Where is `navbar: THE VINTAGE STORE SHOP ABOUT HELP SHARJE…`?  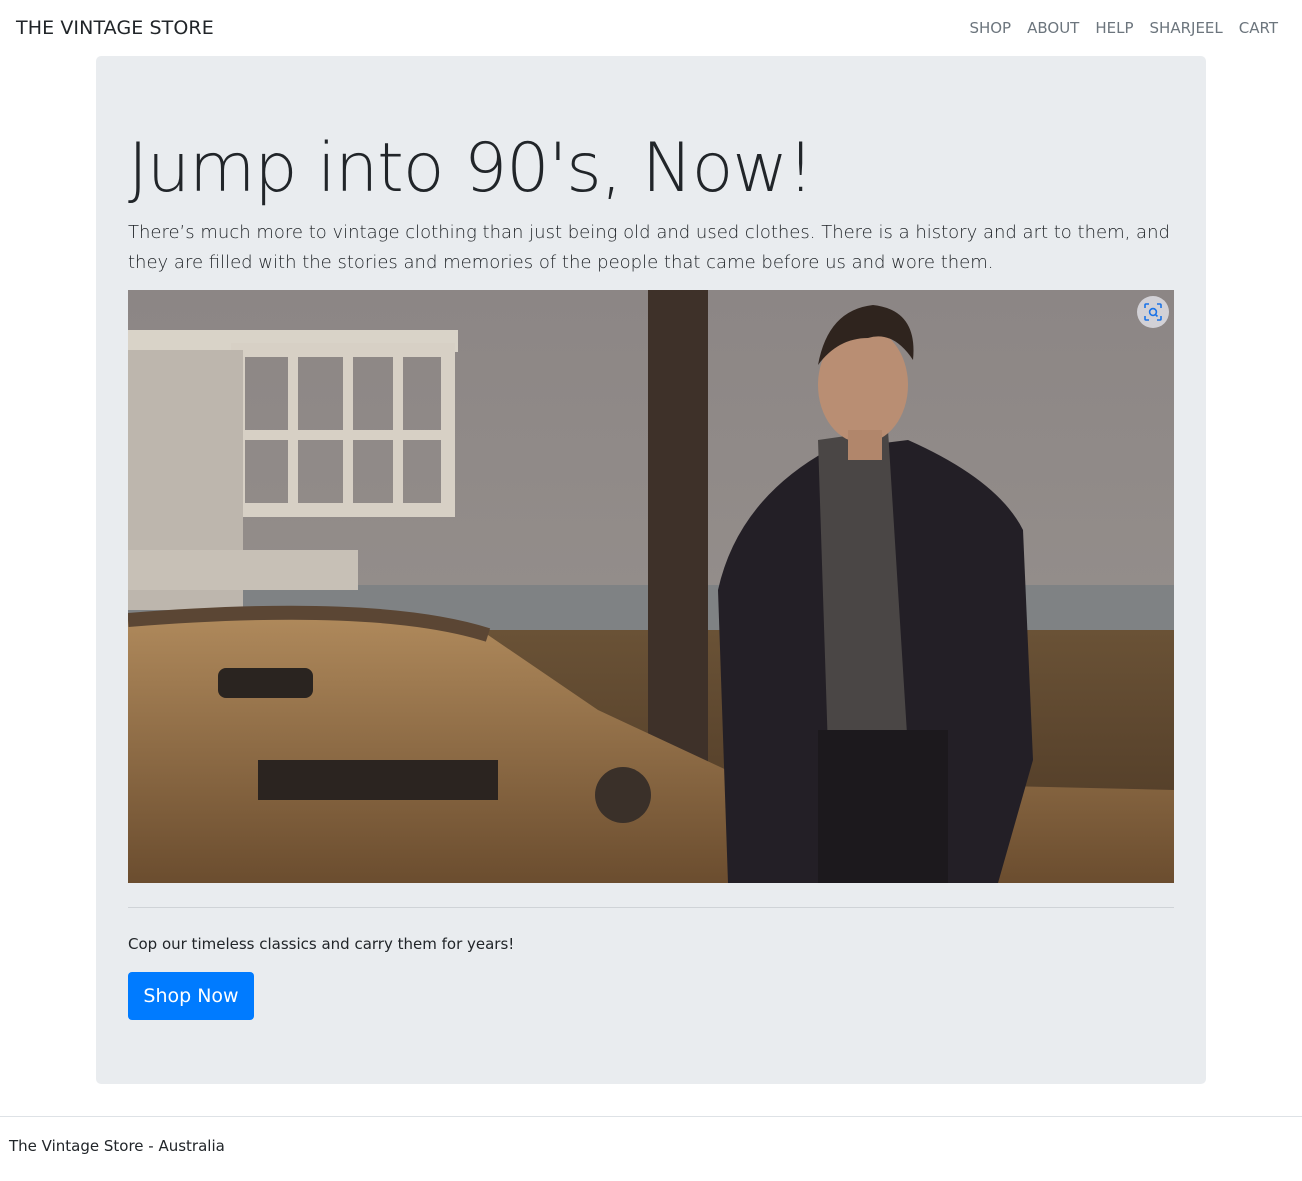 navbar: THE VINTAGE STORE SHOP ABOUT HELP SHARJE… is located at coordinates (651, 28).